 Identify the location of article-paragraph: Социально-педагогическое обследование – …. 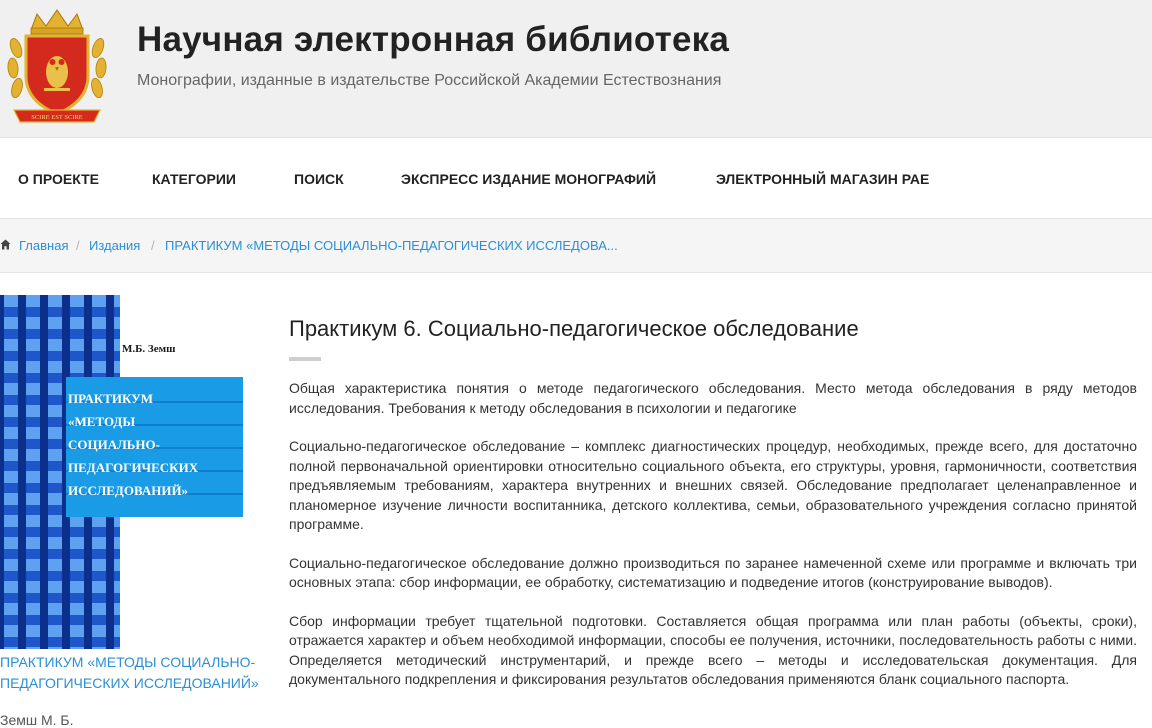
(713, 485).